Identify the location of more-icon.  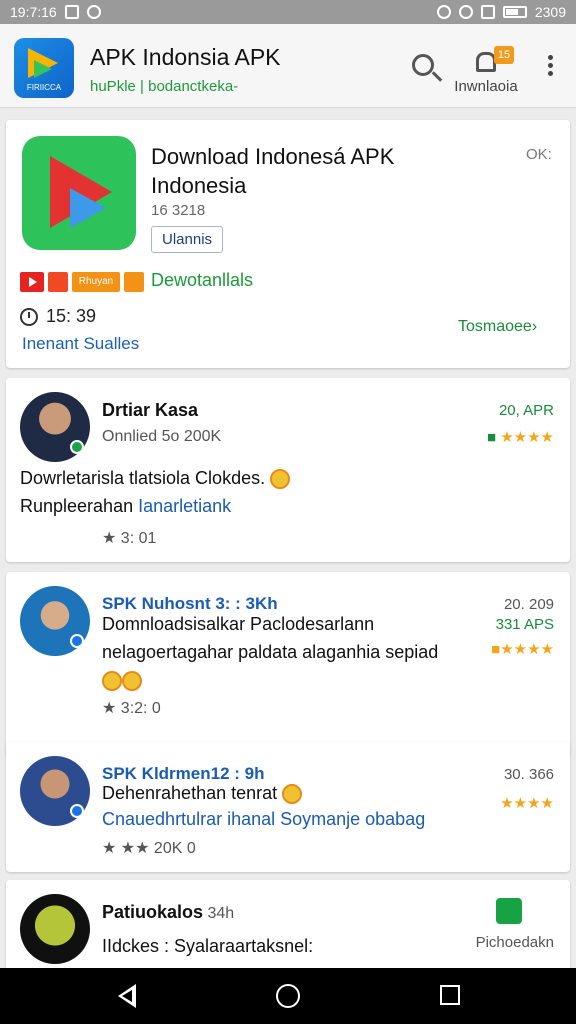
(550, 57).